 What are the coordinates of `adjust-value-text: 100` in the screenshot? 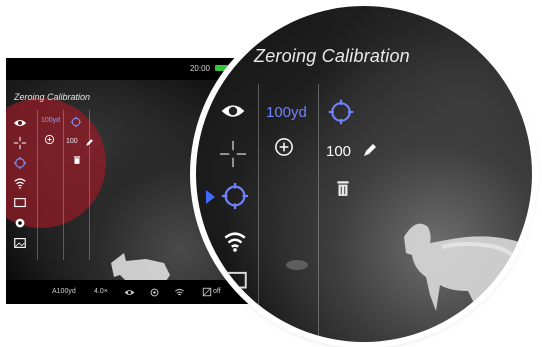 It's located at (72, 141).